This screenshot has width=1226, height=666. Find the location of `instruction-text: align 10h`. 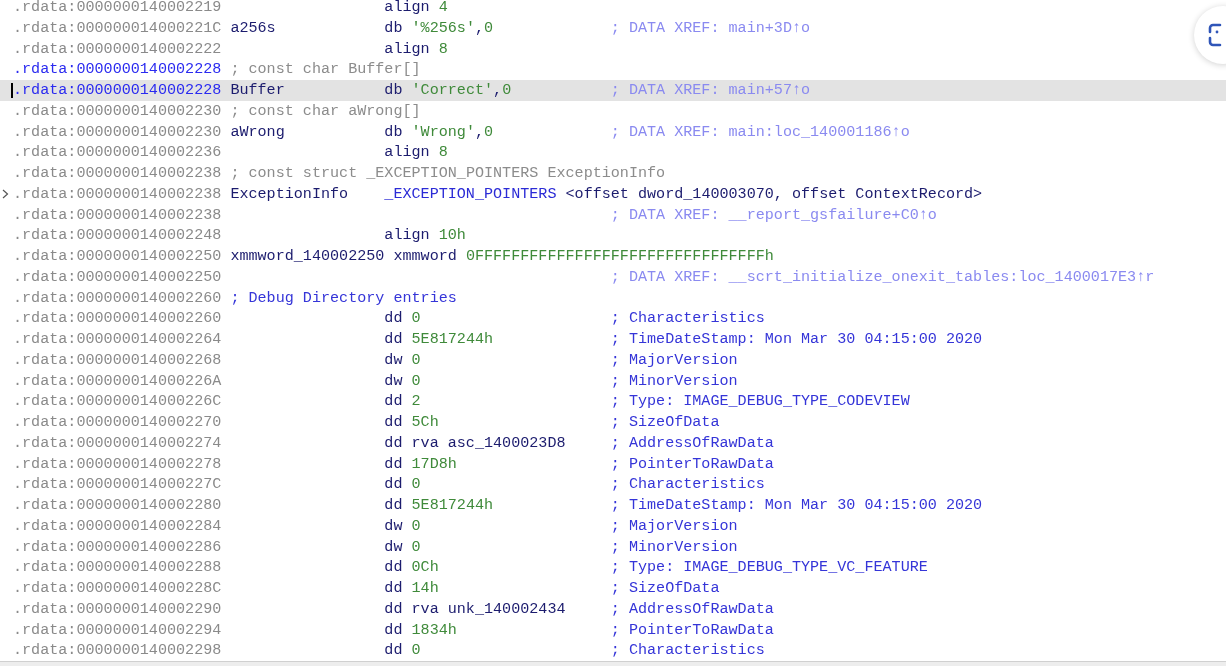

instruction-text: align 10h is located at coordinates (425, 235).